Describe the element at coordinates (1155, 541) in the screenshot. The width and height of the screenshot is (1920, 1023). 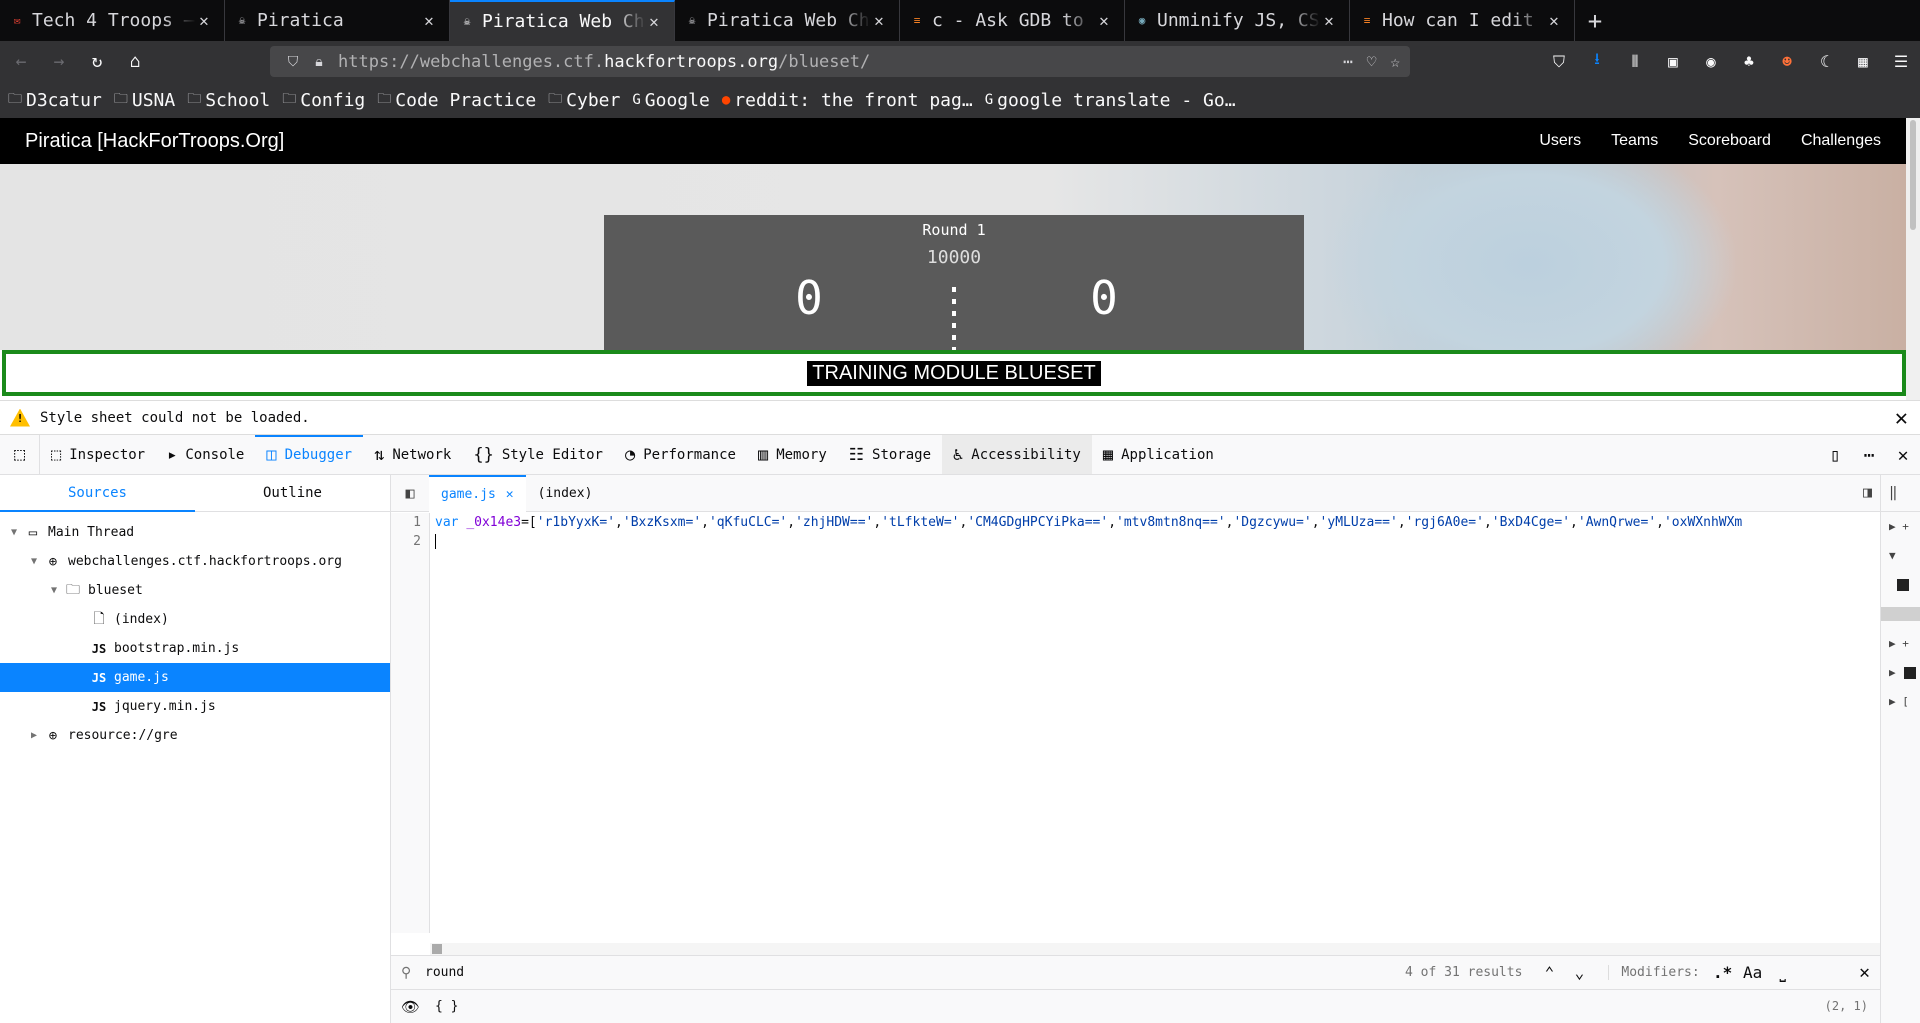
I see `code-line` at that location.